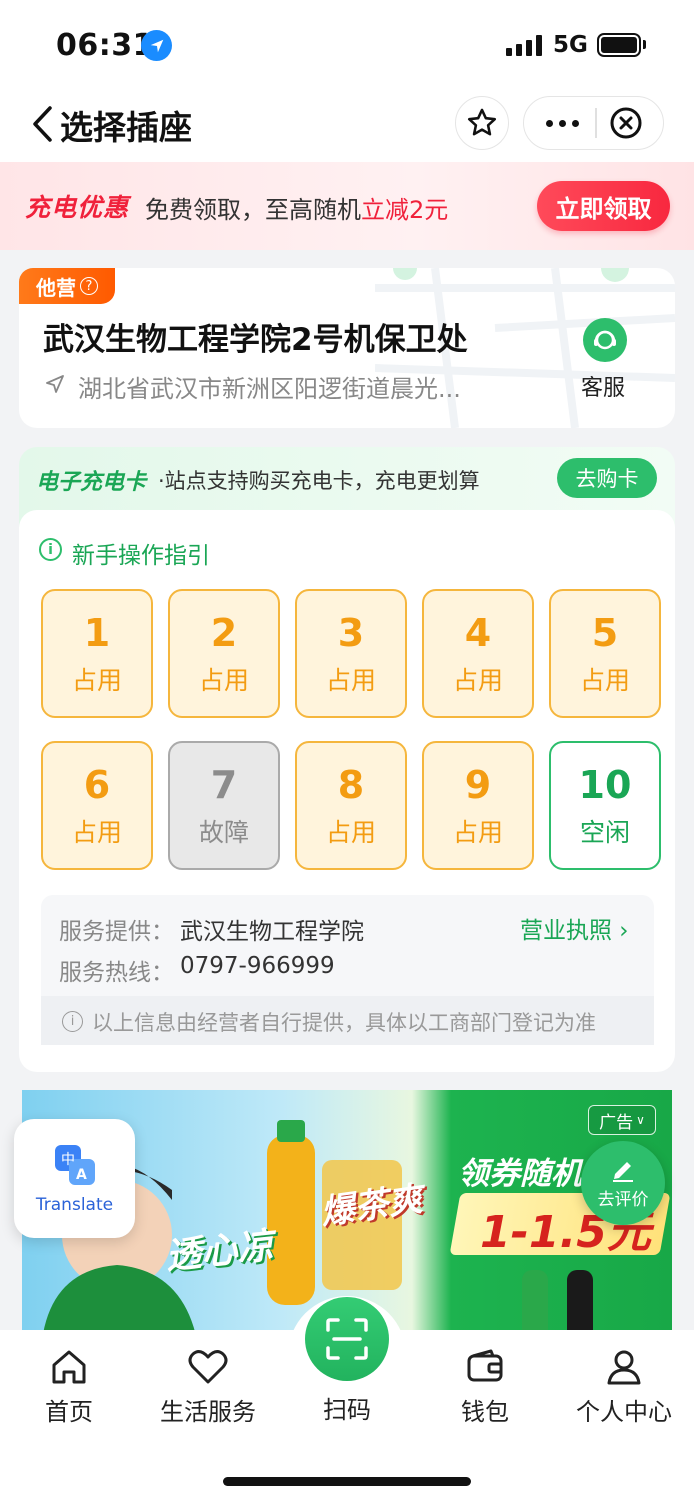 This screenshot has width=694, height=1501. I want to click on close-app-button, so click(626, 123).